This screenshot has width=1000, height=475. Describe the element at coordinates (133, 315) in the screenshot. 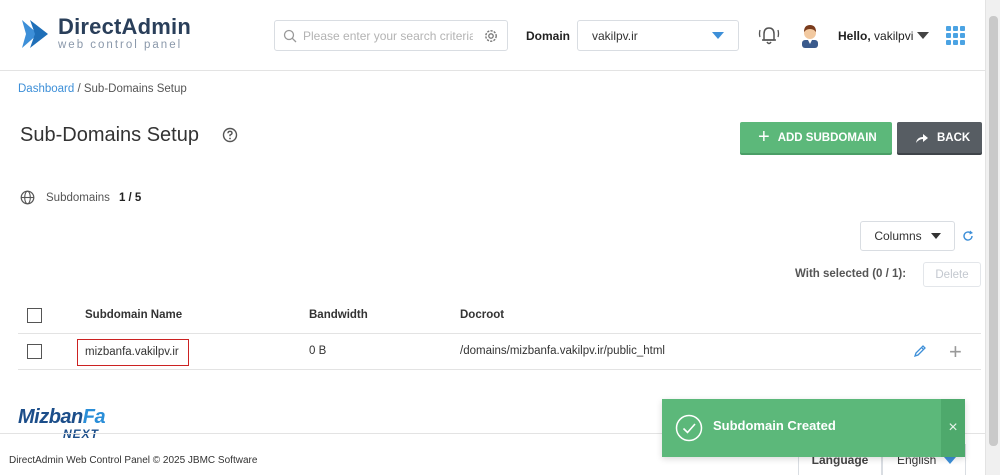

I see `column-header-subdomain-name: Subdomain Name` at that location.